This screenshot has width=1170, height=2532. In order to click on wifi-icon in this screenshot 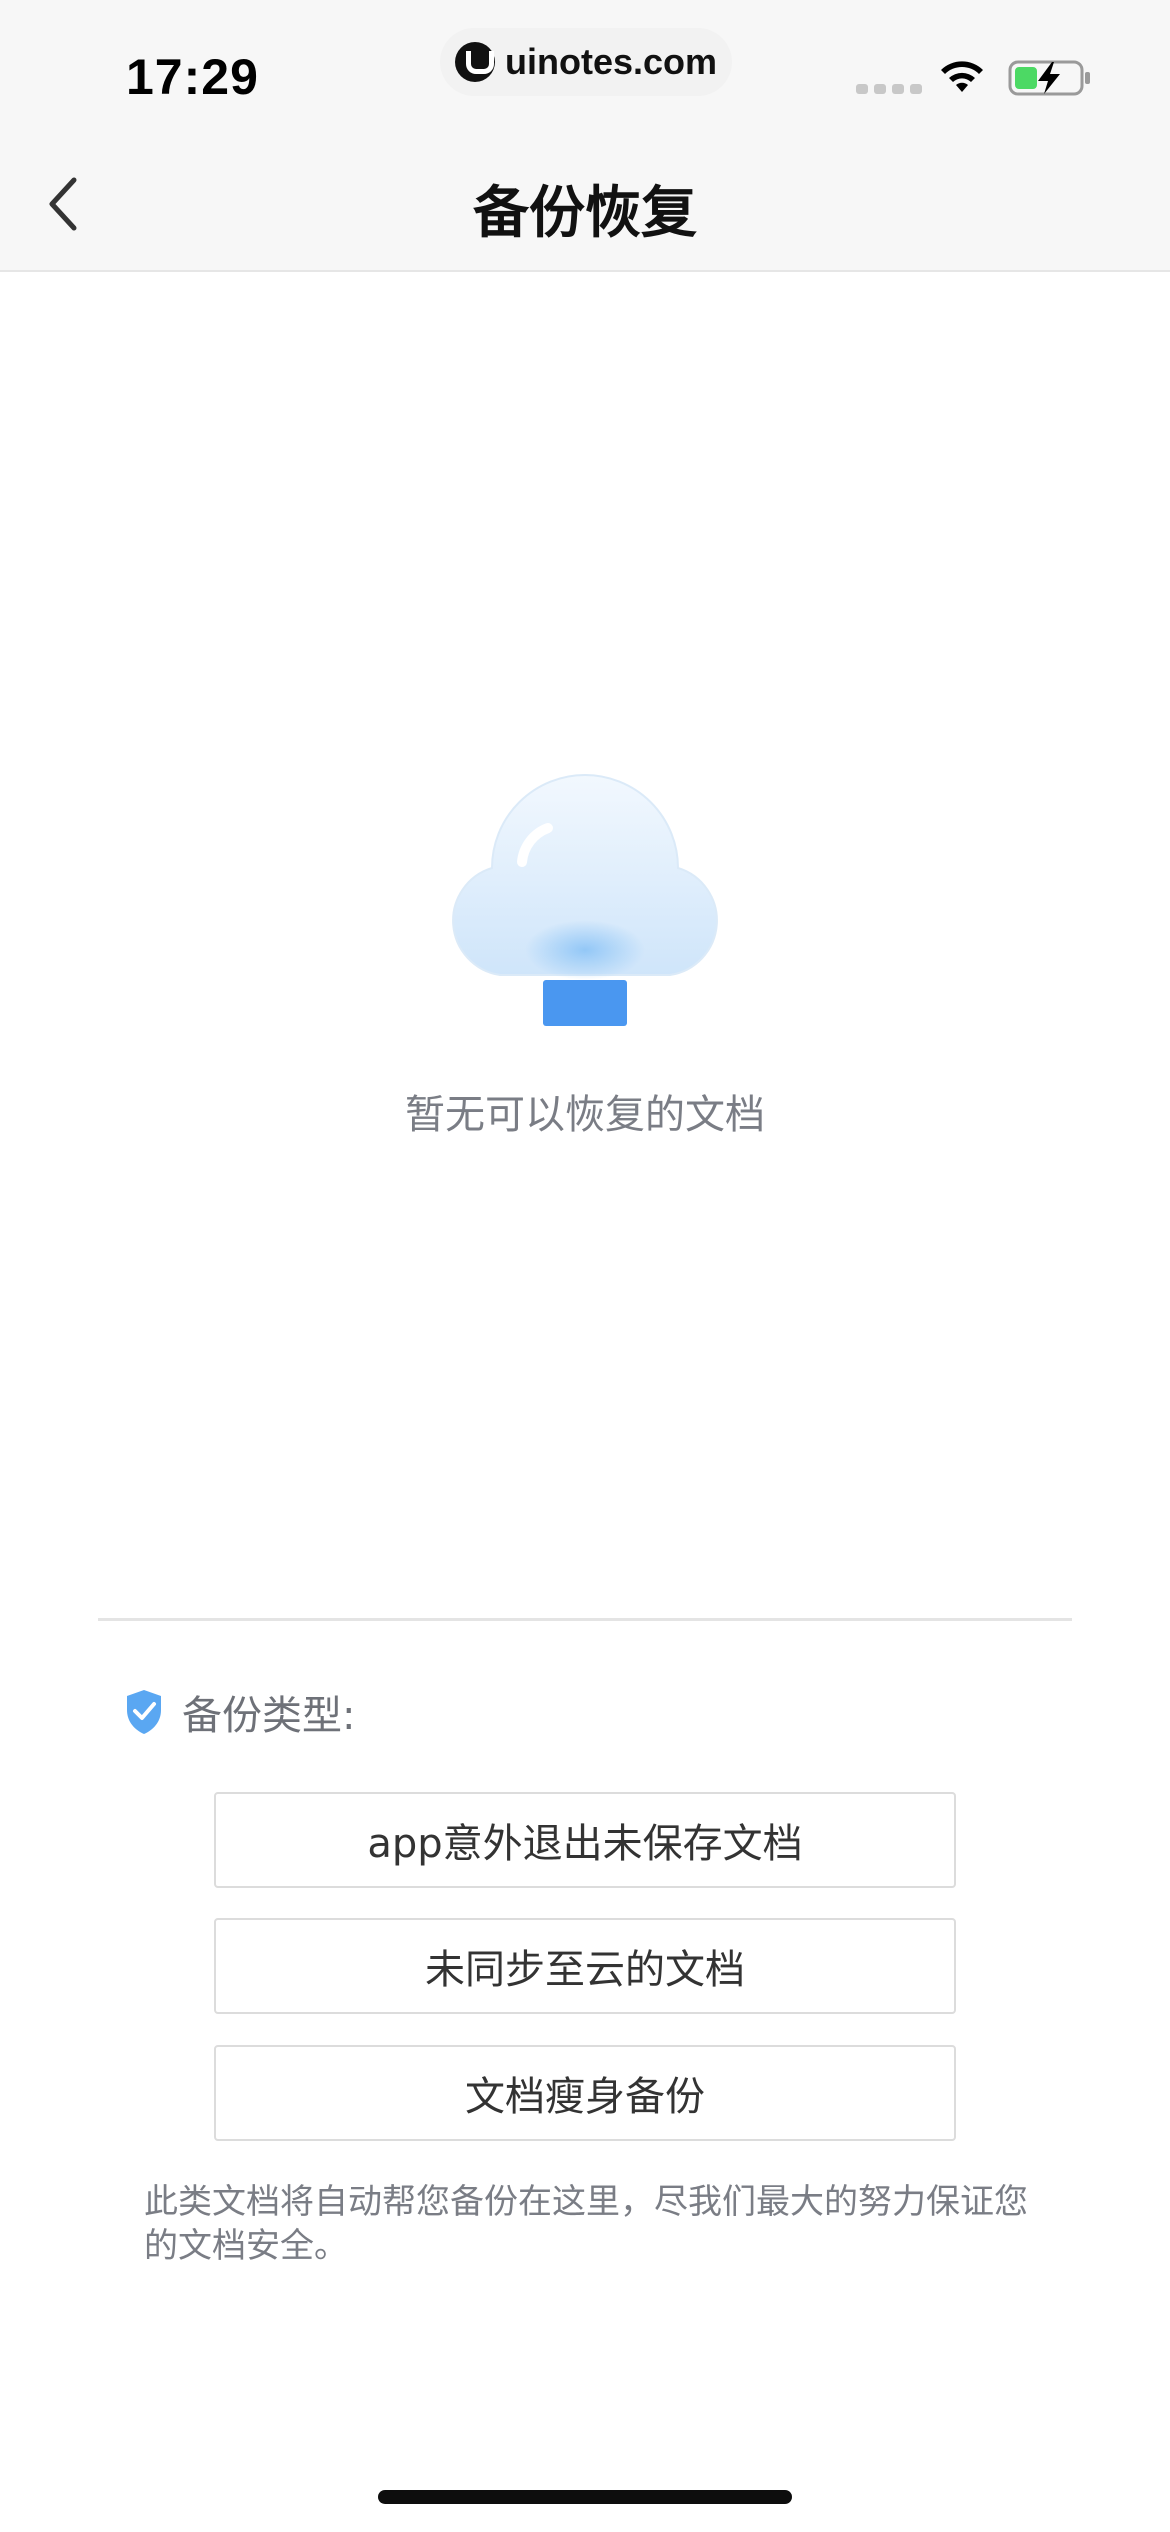, I will do `click(962, 76)`.